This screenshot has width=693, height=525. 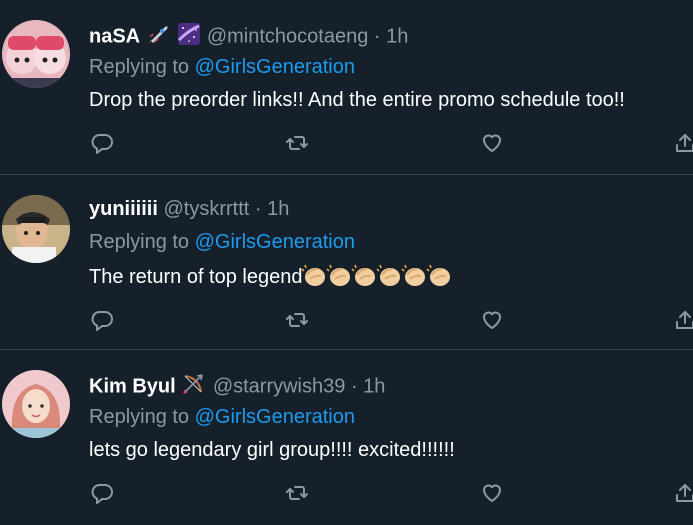 What do you see at coordinates (132, 386) in the screenshot?
I see `display-name: Kim Byul` at bounding box center [132, 386].